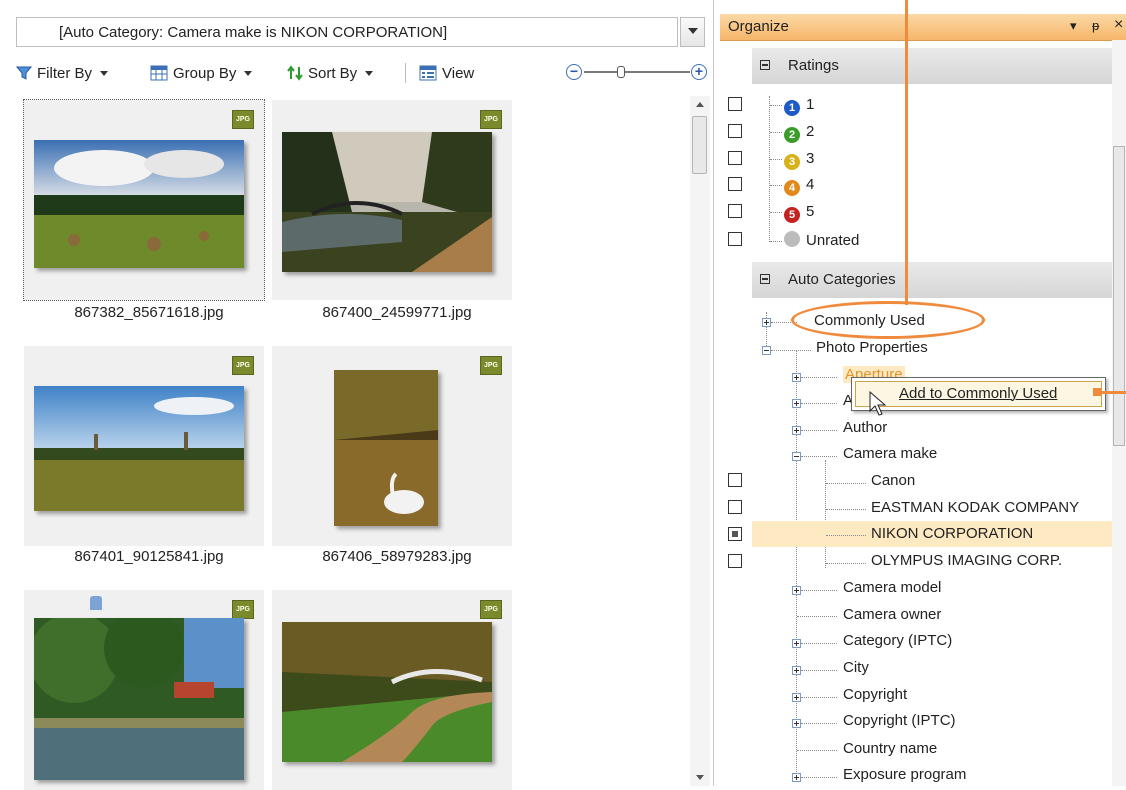  Describe the element at coordinates (735, 534) in the screenshot. I see `category-checkbox-checked` at that location.